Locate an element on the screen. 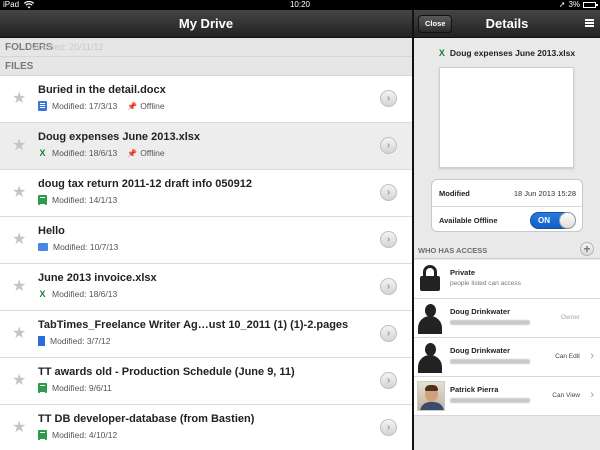 The width and height of the screenshot is (600, 450). who-has-access-header: WHO HAS ACCESS + is located at coordinates (507, 250).